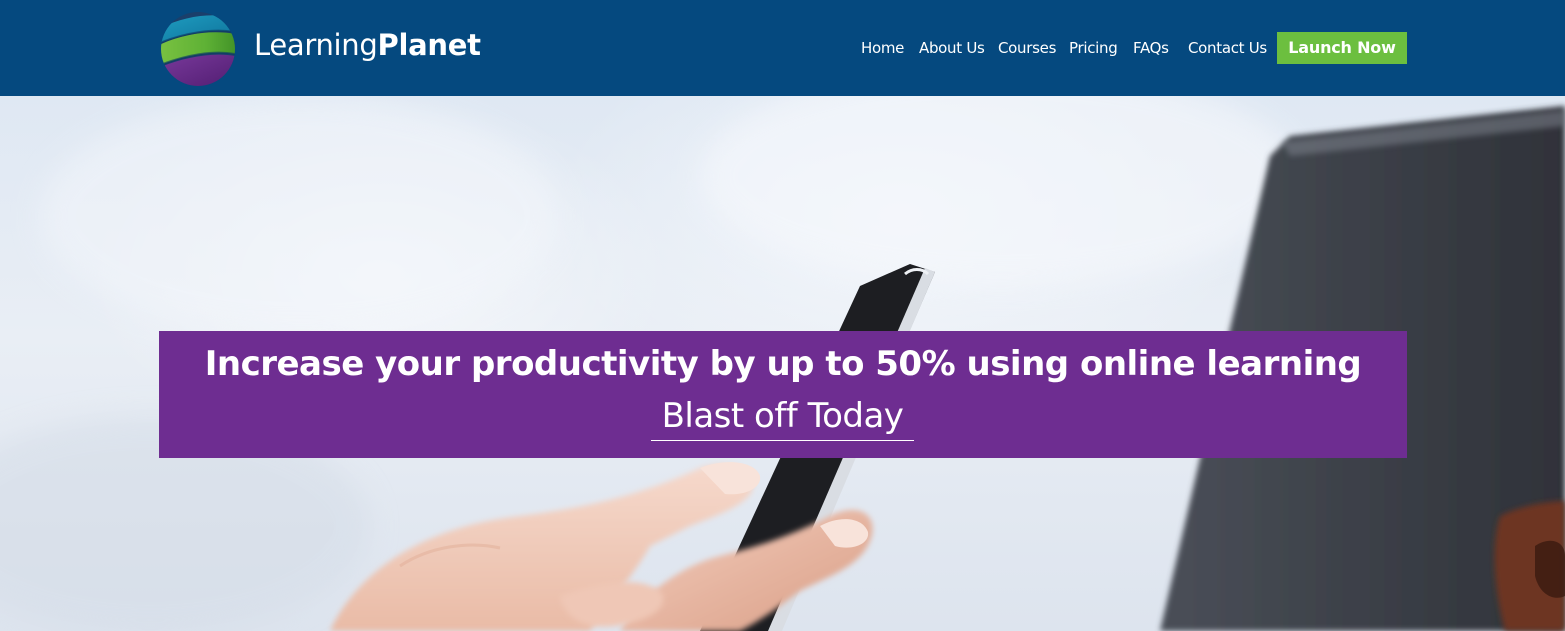 The width and height of the screenshot is (1565, 631). I want to click on brand-name: LearningPlanet, so click(367, 45).